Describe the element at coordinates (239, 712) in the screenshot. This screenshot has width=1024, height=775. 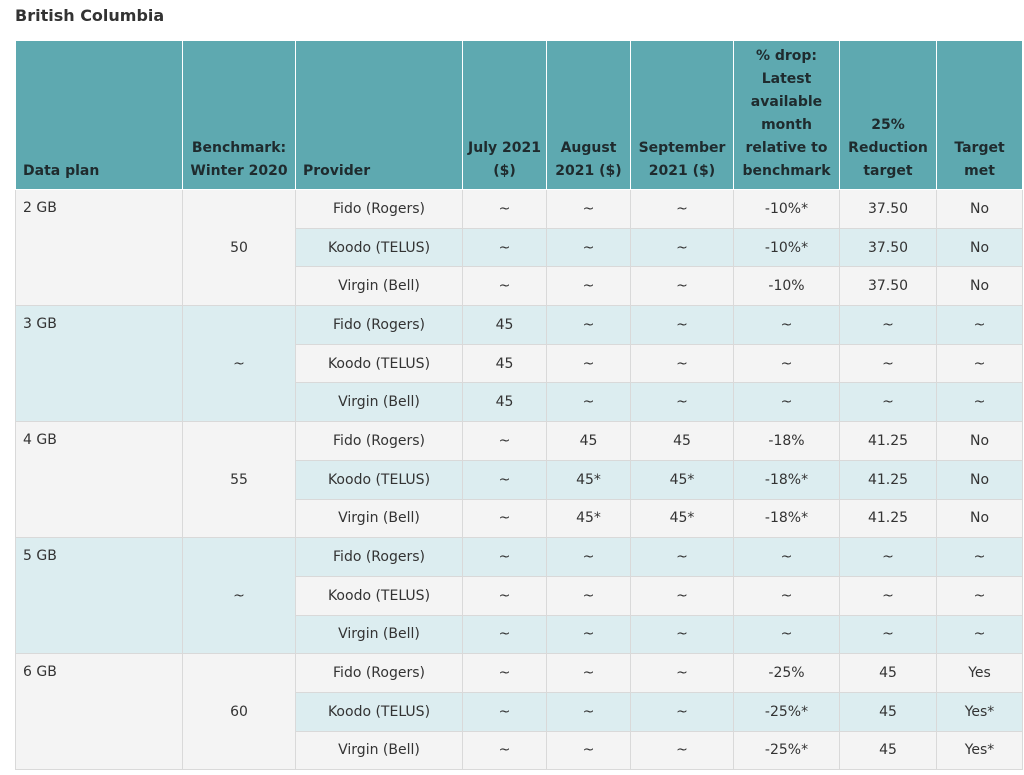
I see `benchmark-cell: 60` at that location.